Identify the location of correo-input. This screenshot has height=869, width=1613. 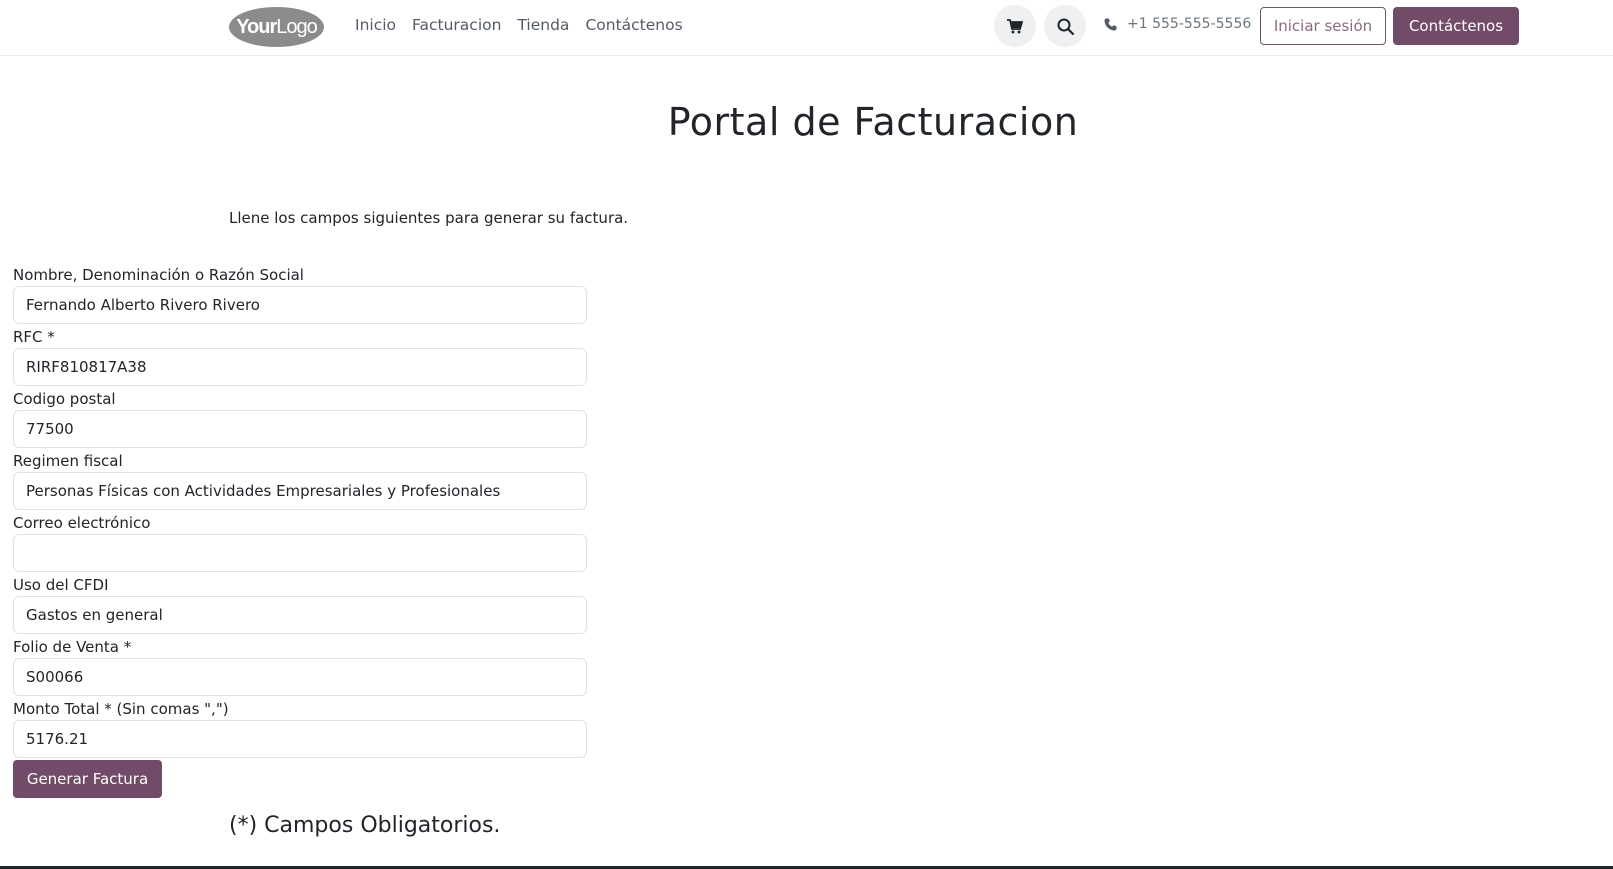
(300, 553).